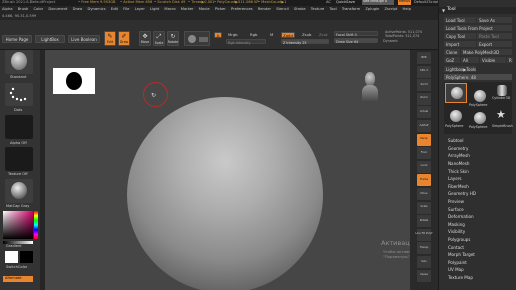  Describe the element at coordinates (264, 9) in the screenshot. I see `menu-render: Render` at that location.